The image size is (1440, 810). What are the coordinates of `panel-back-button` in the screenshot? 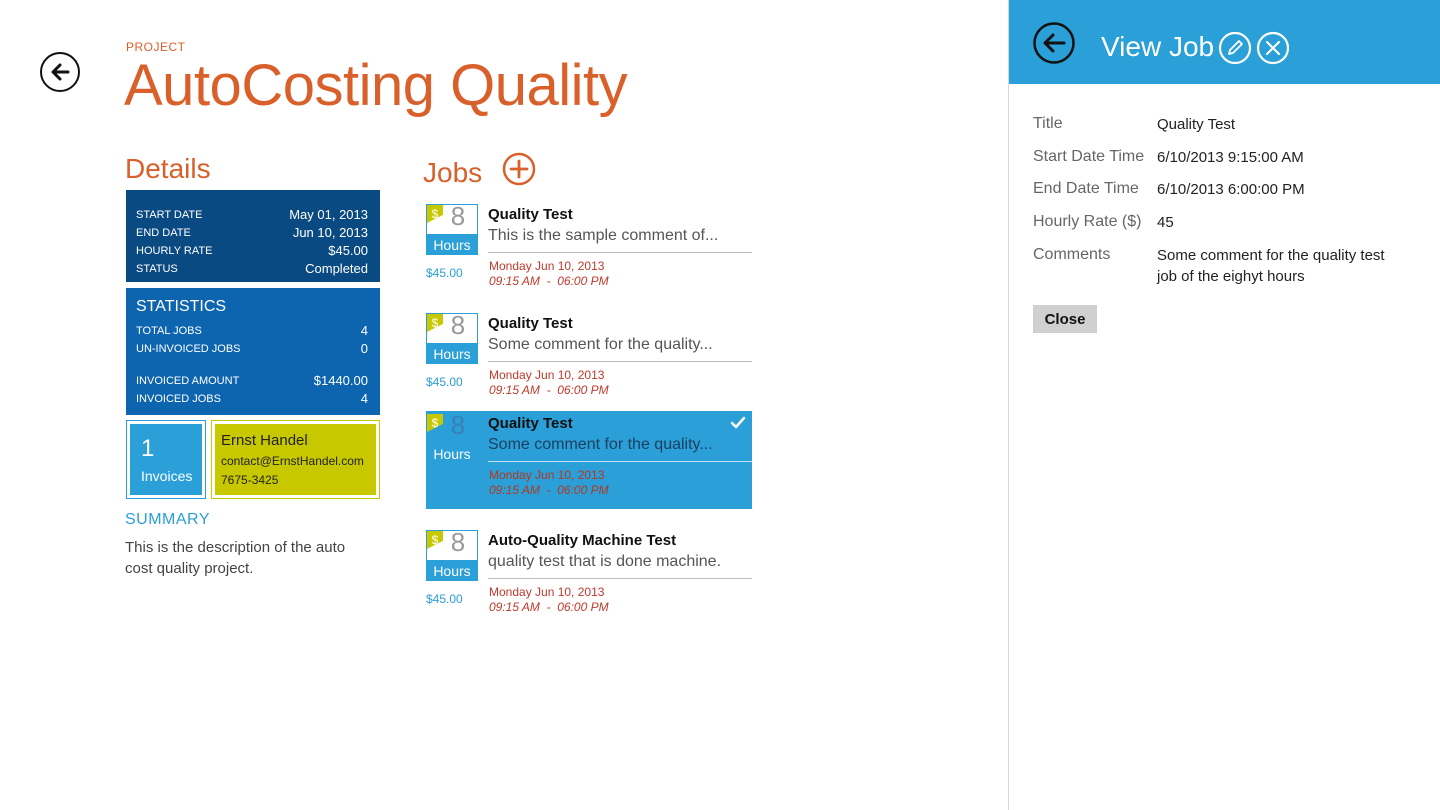 It's located at (1054, 43).